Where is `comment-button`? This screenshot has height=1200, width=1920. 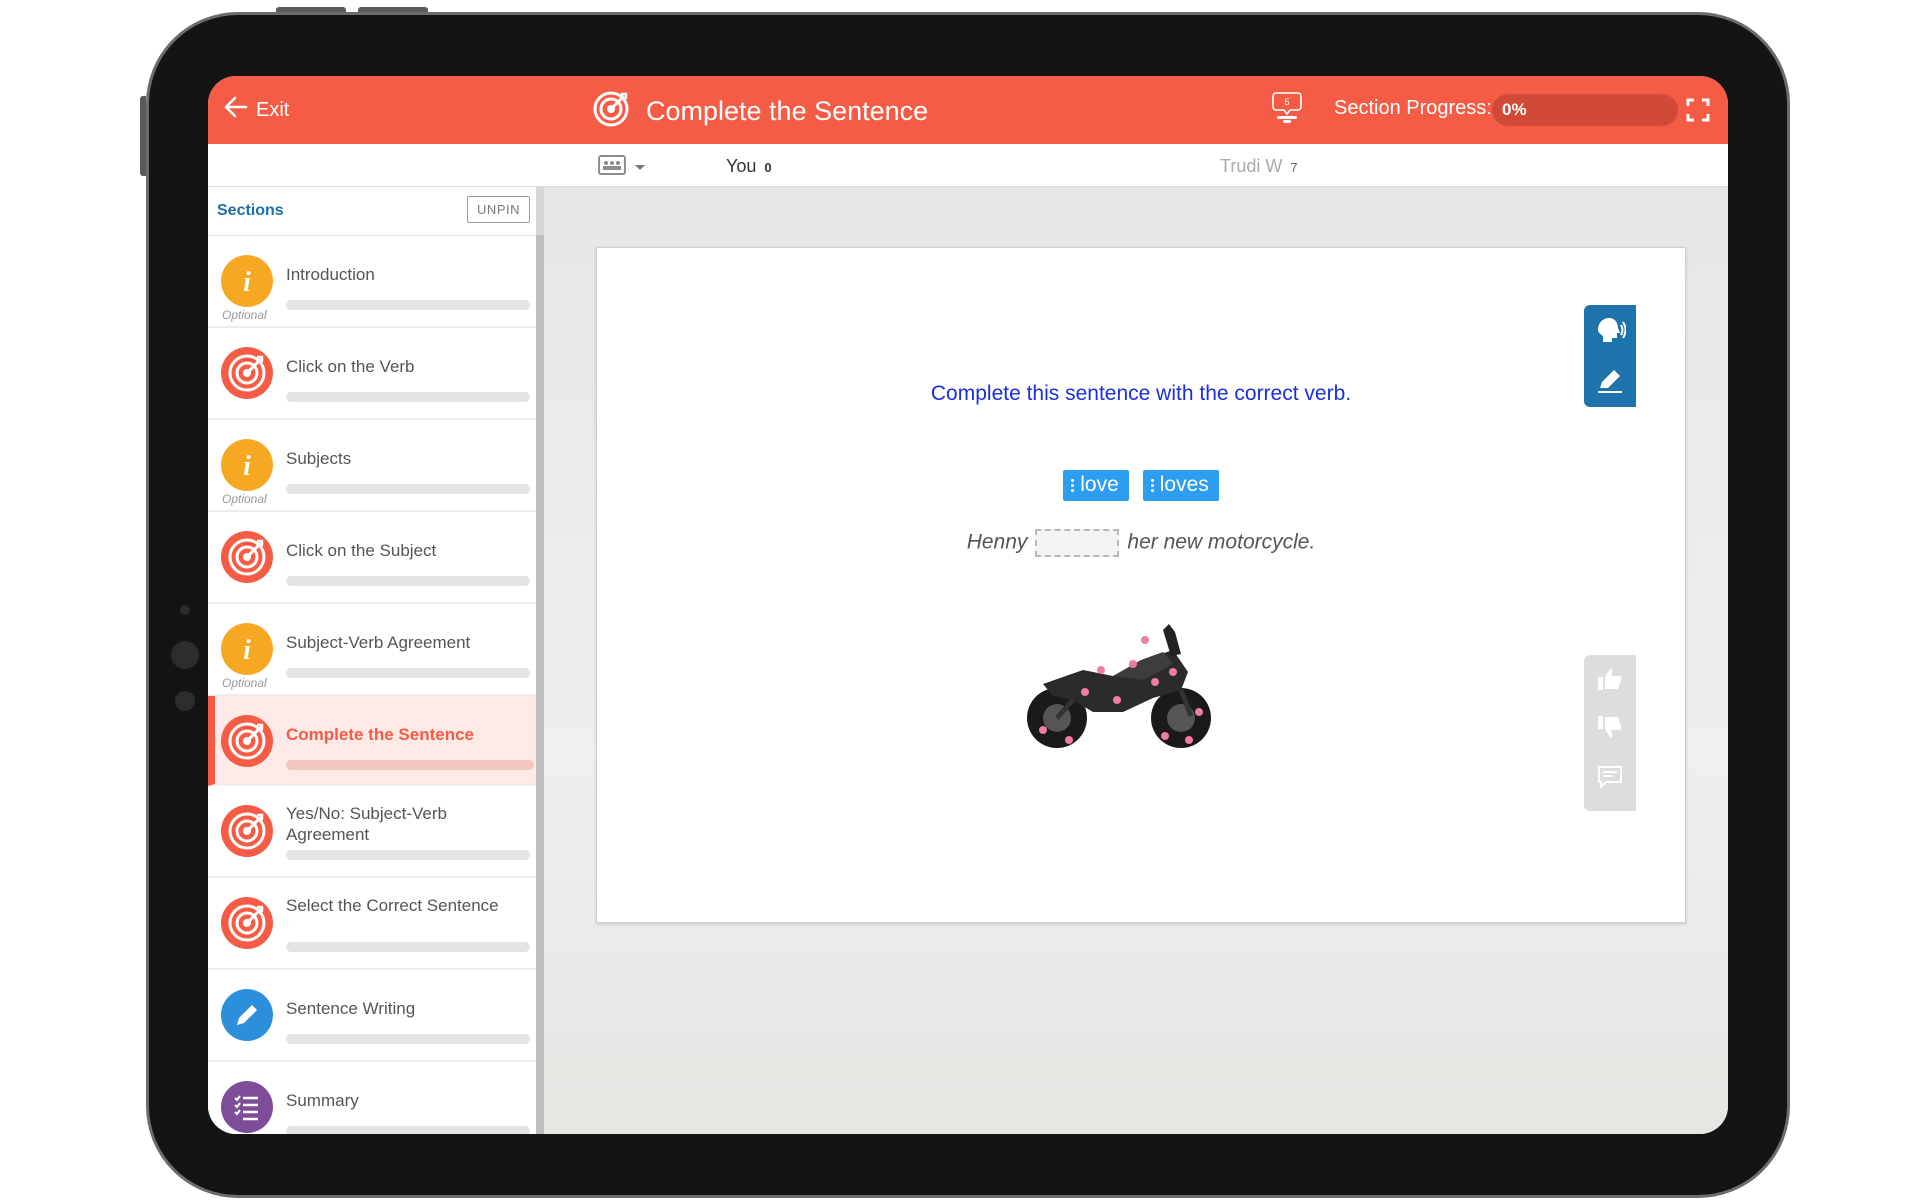 comment-button is located at coordinates (1610, 779).